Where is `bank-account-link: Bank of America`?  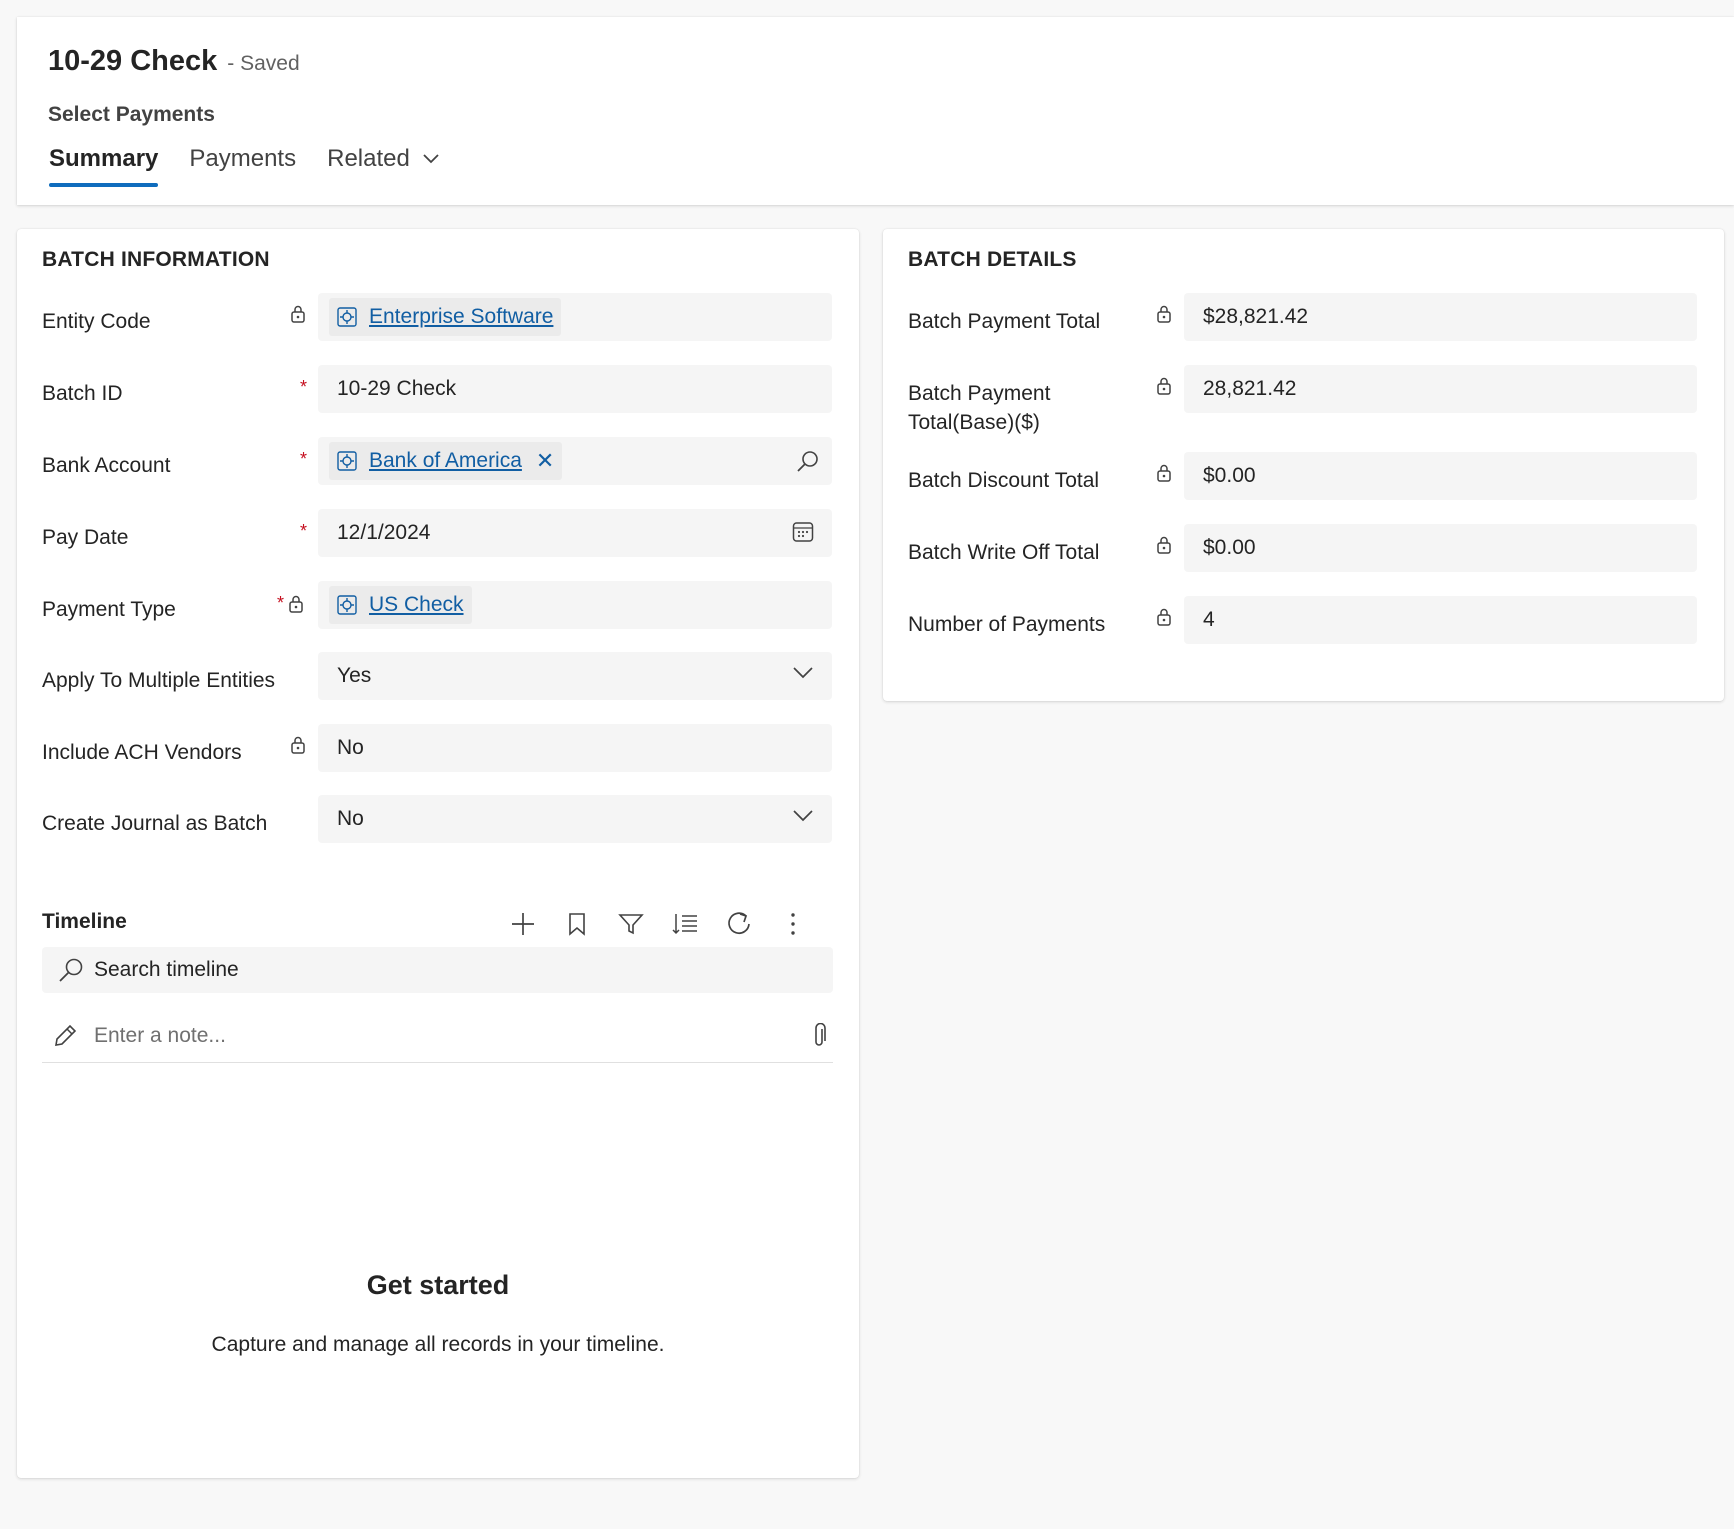 bank-account-link: Bank of America is located at coordinates (445, 461).